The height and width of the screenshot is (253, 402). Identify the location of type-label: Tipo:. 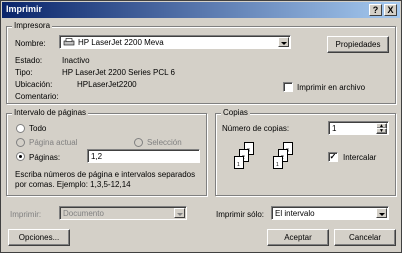
(24, 72).